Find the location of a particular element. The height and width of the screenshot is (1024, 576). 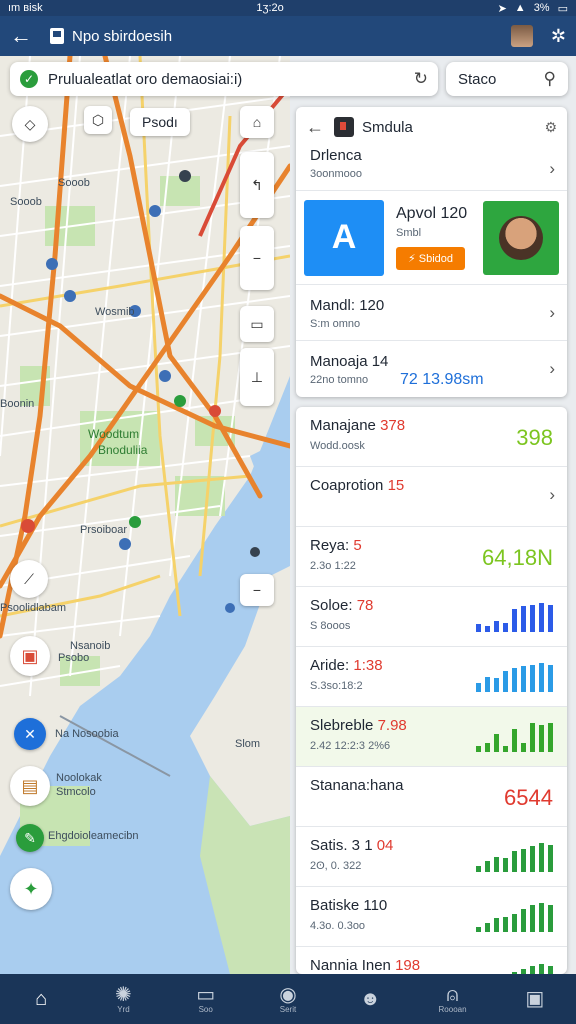

inbox-icon: ▣ is located at coordinates (535, 999).